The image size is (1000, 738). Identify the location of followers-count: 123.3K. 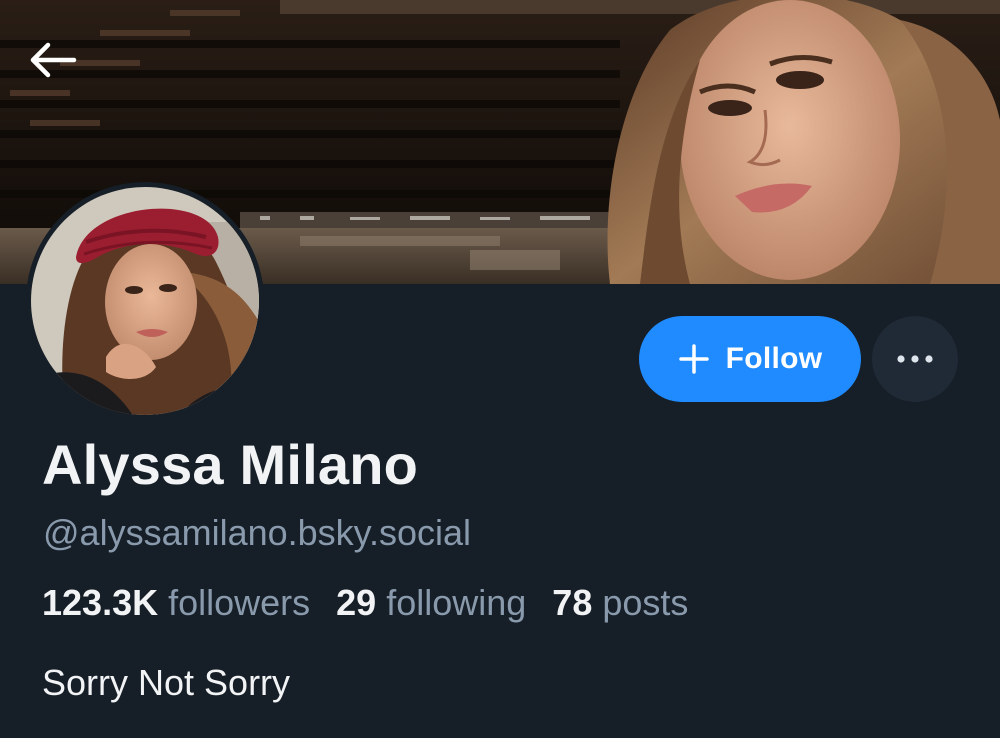
(105, 602).